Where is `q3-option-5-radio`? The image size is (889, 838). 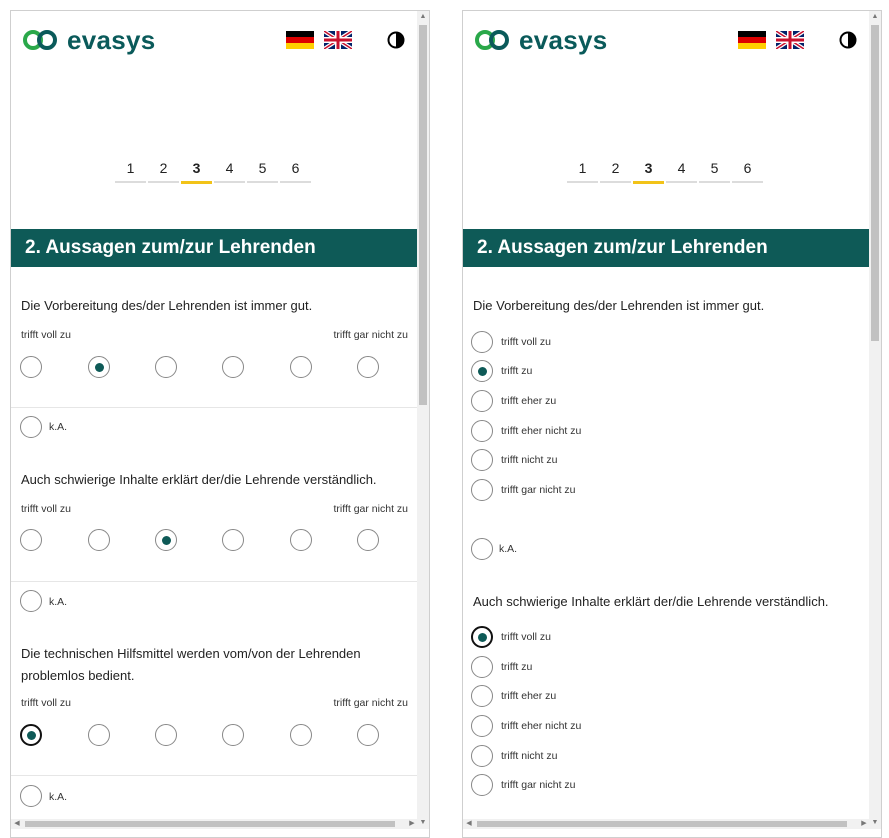 q3-option-5-radio is located at coordinates (301, 735).